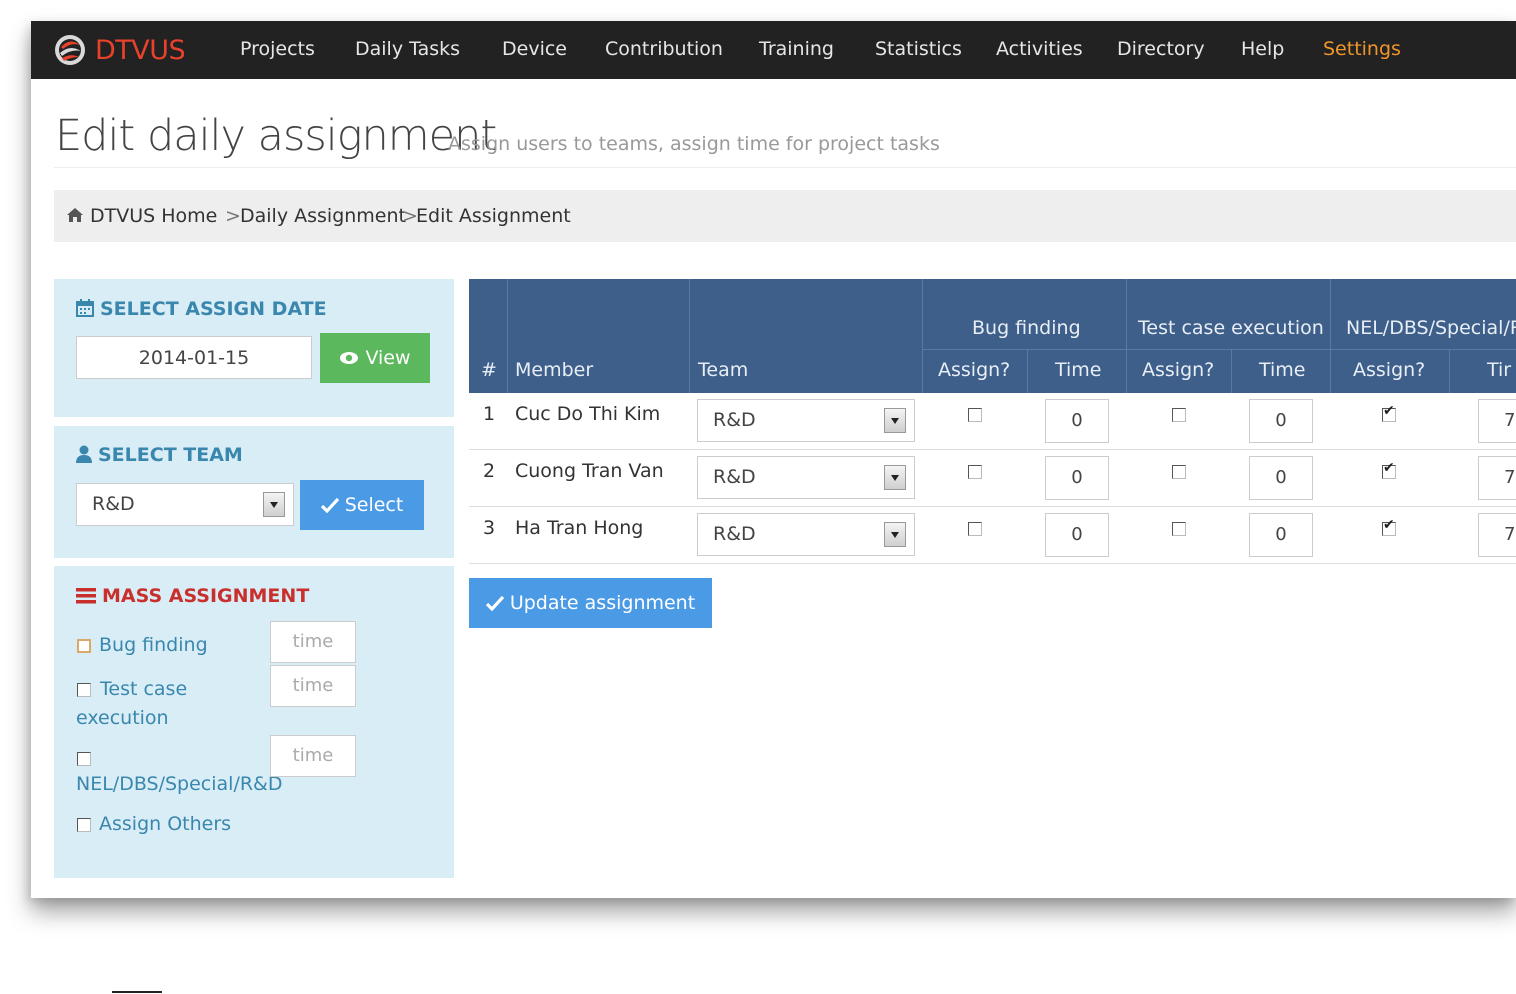 The image size is (1516, 994). I want to click on decorative-underline, so click(137, 992).